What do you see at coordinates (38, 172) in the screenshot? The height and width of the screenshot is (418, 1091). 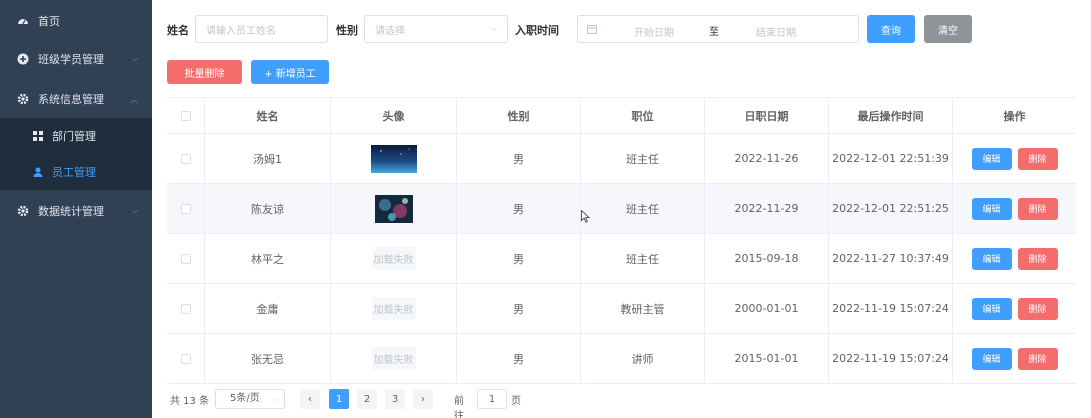 I see `user-icon` at bounding box center [38, 172].